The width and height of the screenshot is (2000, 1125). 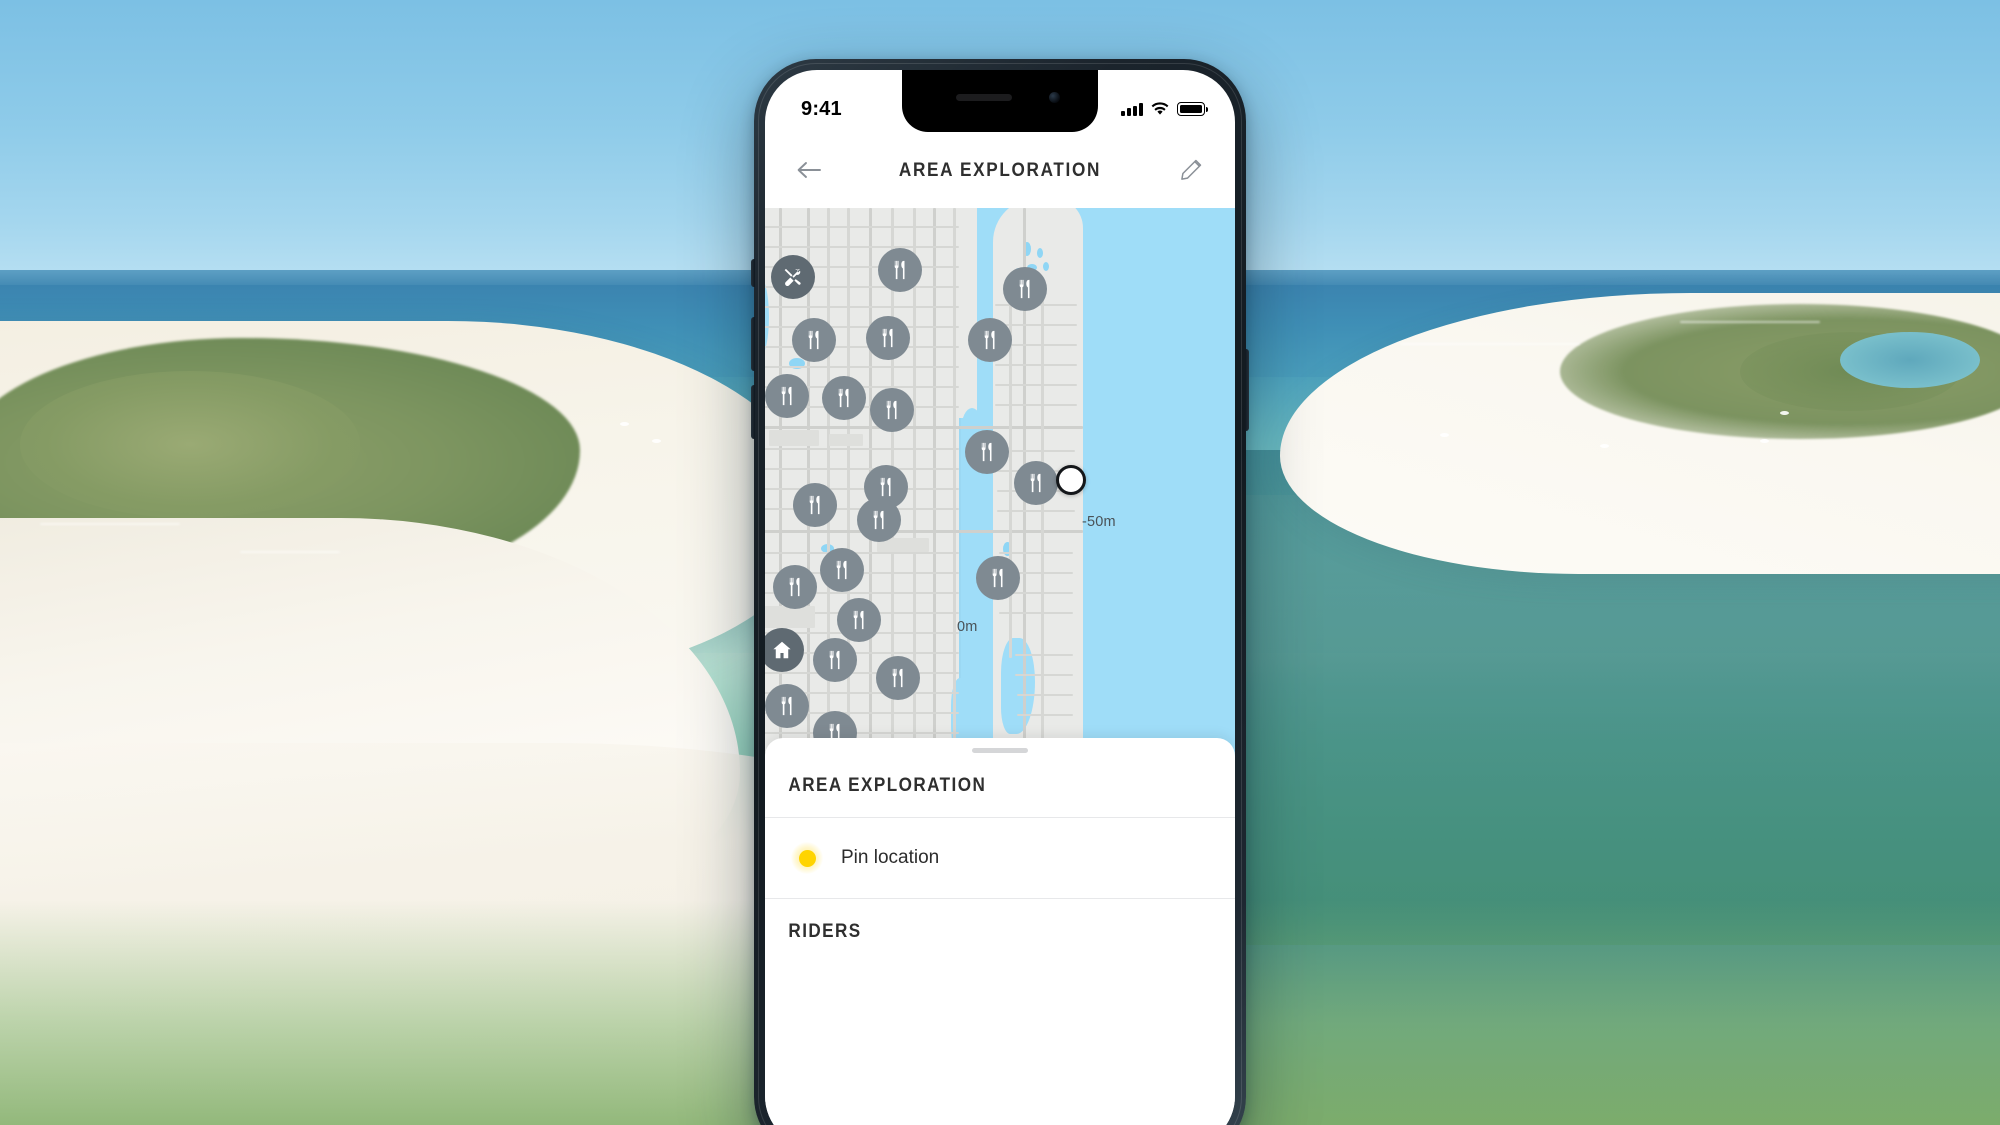 What do you see at coordinates (984, 97) in the screenshot?
I see `earpiece-speaker` at bounding box center [984, 97].